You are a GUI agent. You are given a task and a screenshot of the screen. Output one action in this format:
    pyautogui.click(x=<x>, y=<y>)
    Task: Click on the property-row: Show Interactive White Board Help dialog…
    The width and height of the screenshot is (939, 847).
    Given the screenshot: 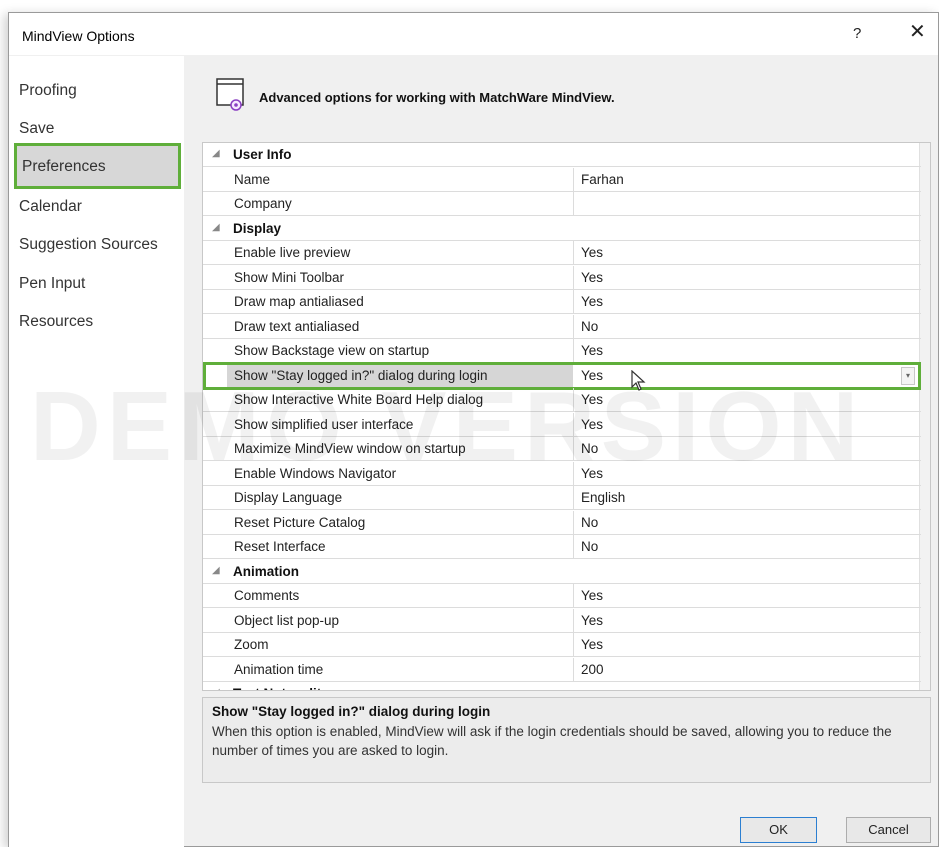 What is the action you would take?
    pyautogui.click(x=562, y=400)
    